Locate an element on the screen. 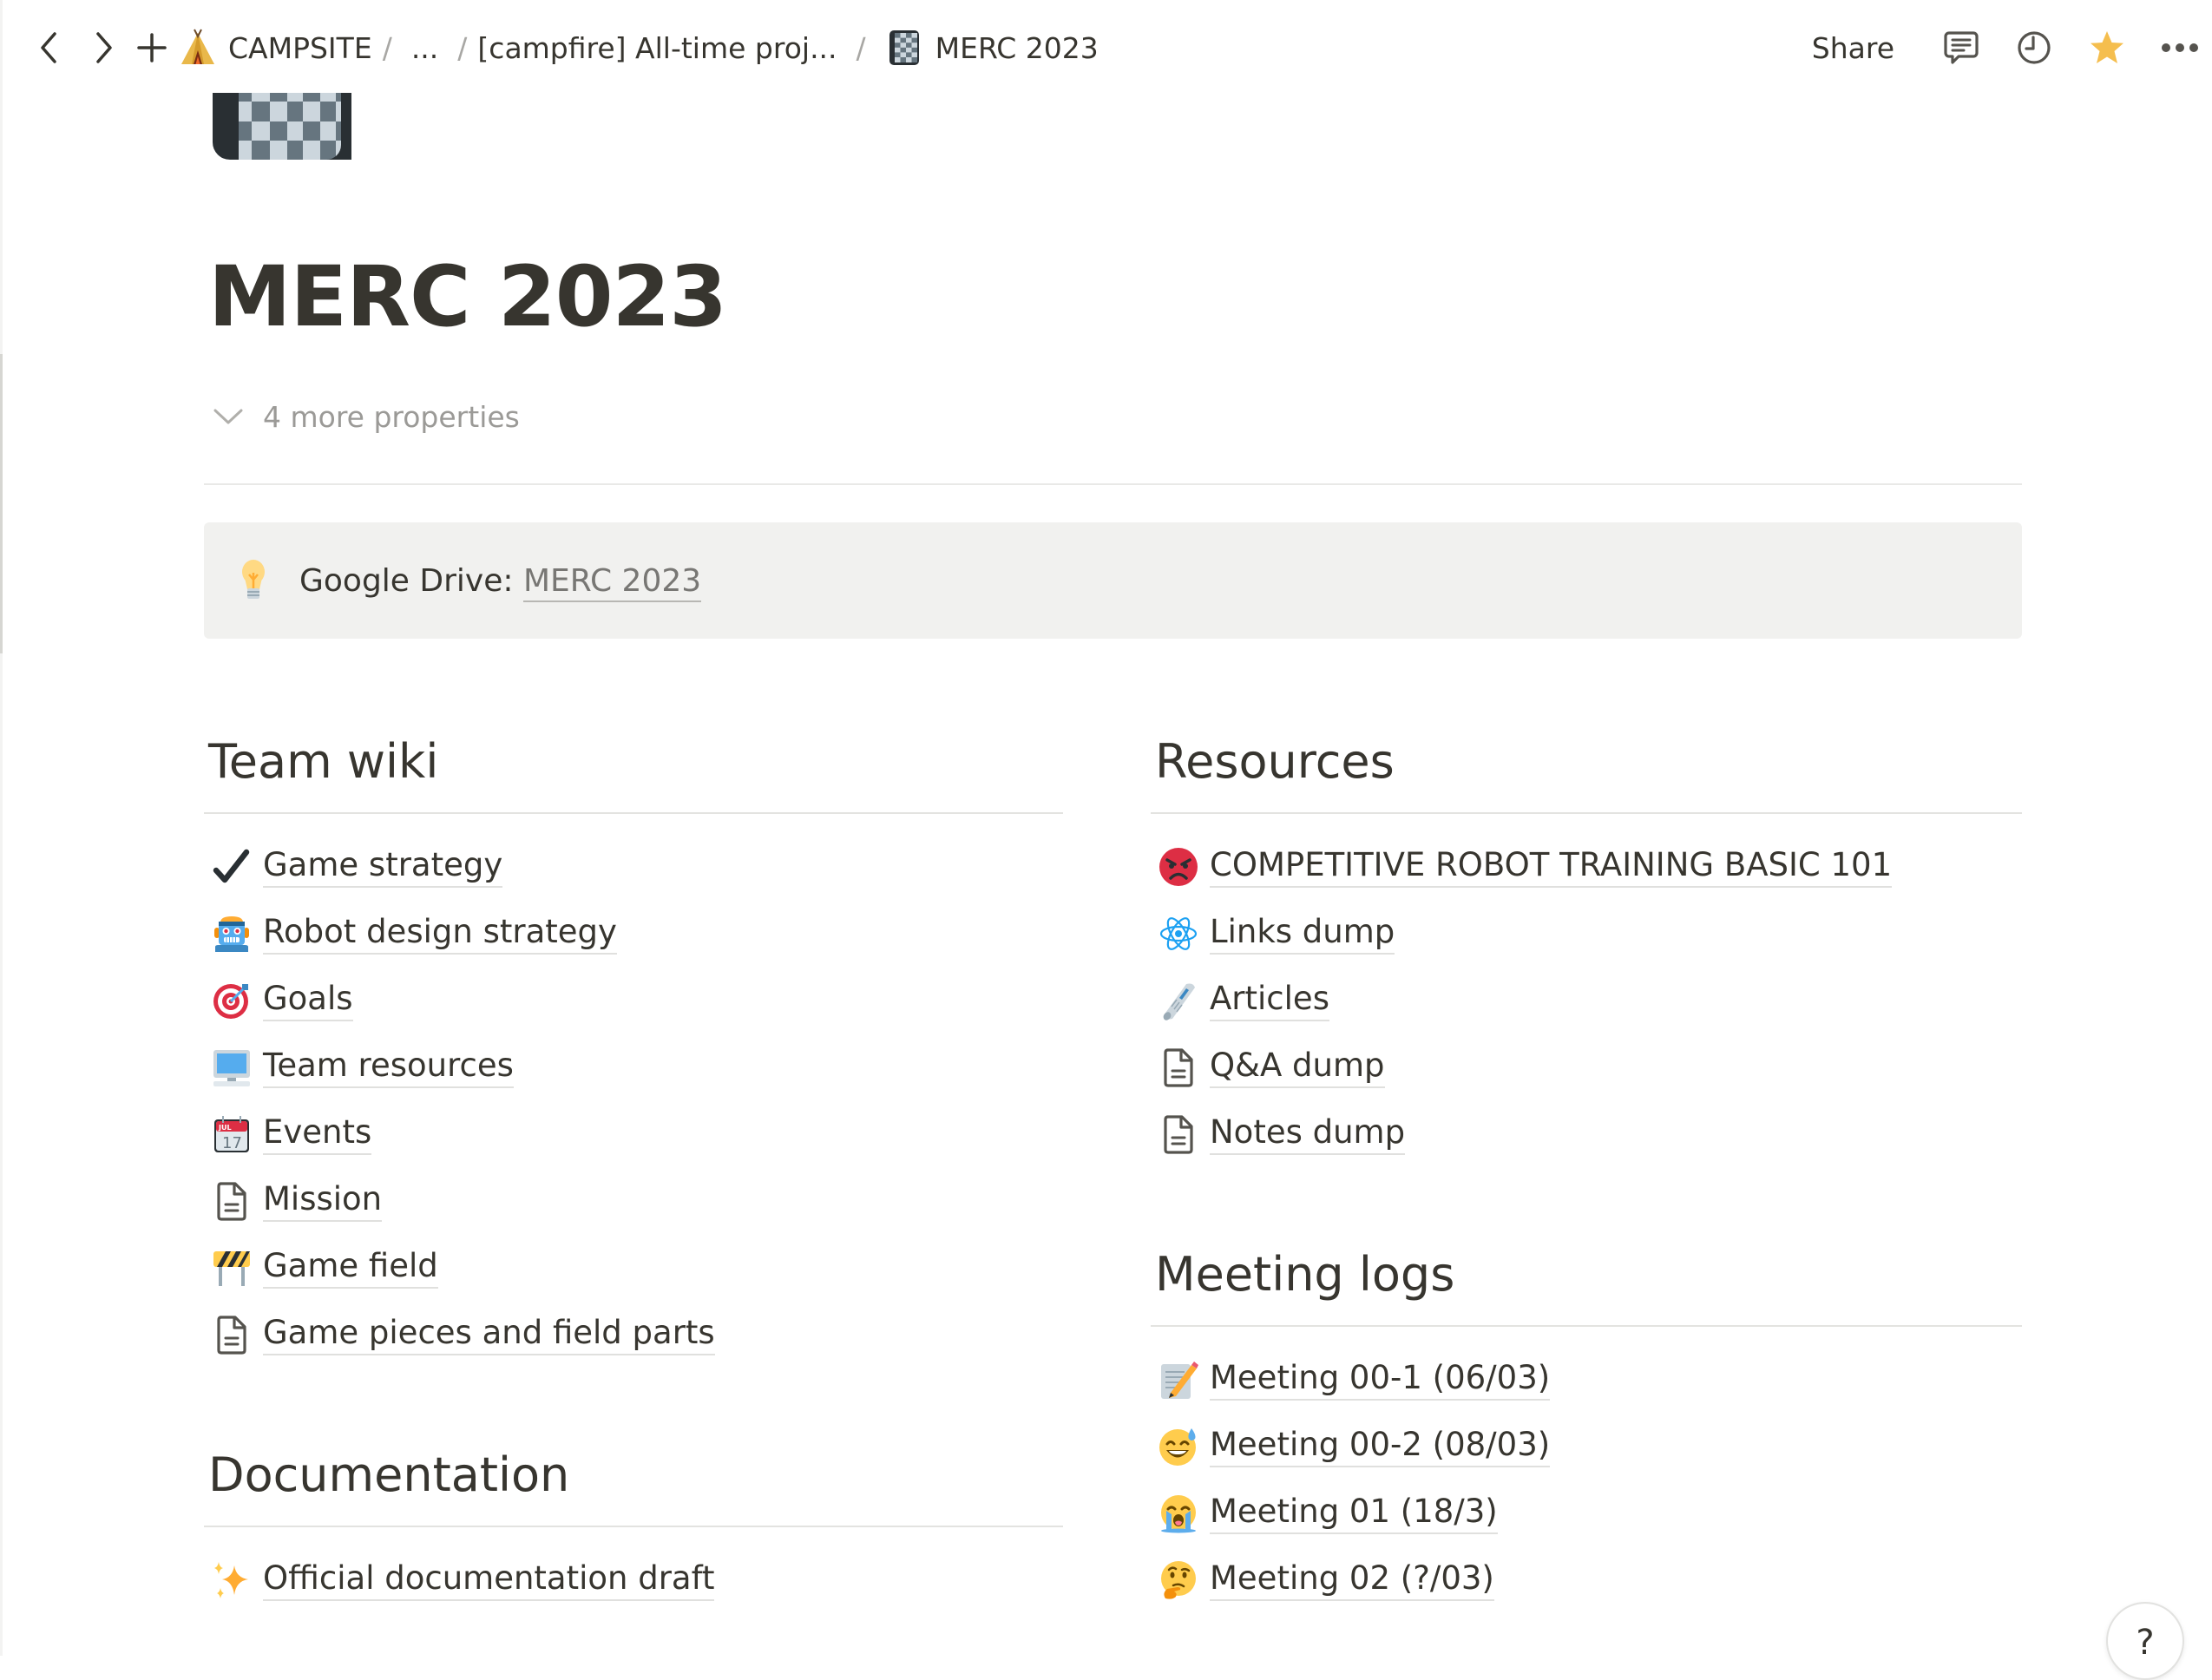 The width and height of the screenshot is (2212, 1680). breadcrumb-label: MERC 2023 is located at coordinates (1017, 47).